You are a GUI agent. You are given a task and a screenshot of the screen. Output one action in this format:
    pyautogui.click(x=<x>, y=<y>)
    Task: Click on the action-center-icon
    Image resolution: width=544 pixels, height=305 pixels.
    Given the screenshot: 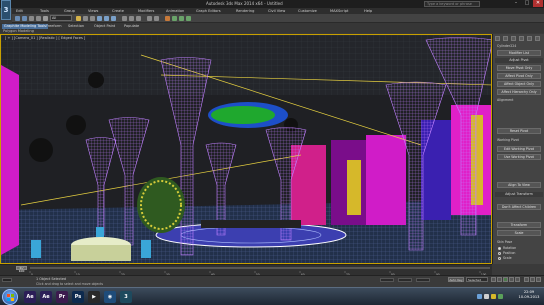 What is the action you would take?
    pyautogui.click(x=493, y=296)
    